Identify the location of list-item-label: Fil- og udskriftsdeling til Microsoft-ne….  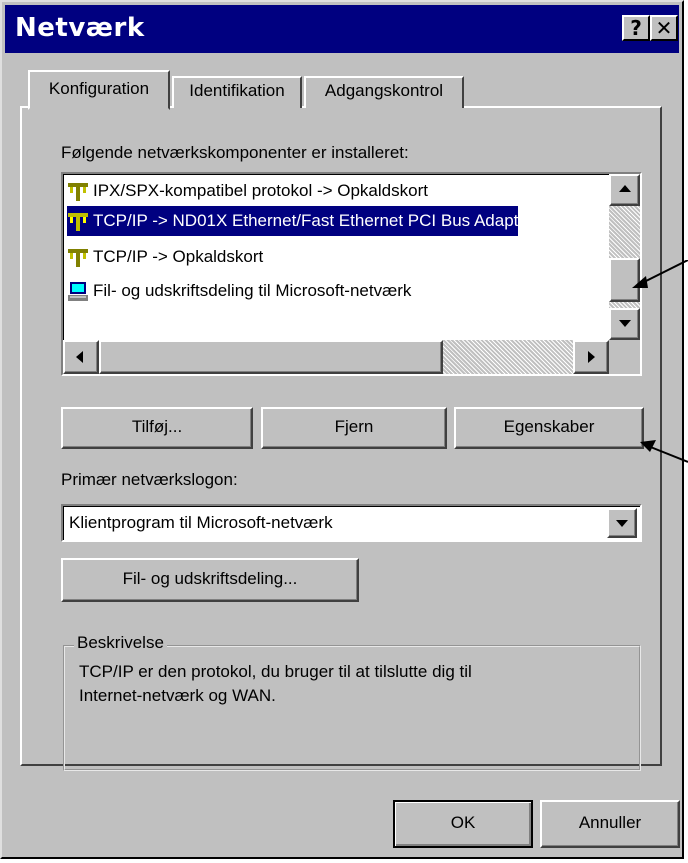
(252, 290).